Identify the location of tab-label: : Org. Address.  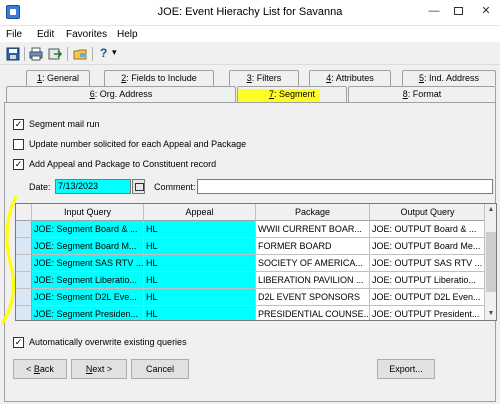
(123, 94).